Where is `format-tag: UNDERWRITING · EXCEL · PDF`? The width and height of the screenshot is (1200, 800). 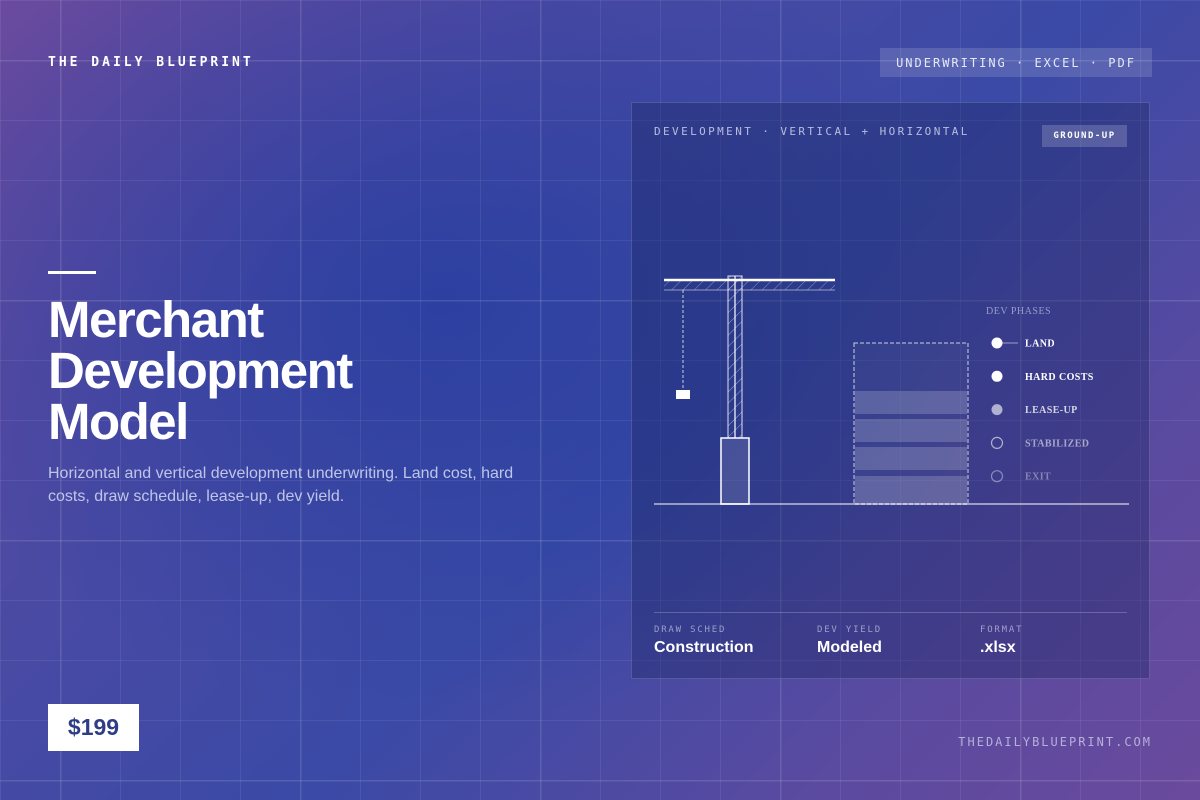
format-tag: UNDERWRITING · EXCEL · PDF is located at coordinates (1016, 62).